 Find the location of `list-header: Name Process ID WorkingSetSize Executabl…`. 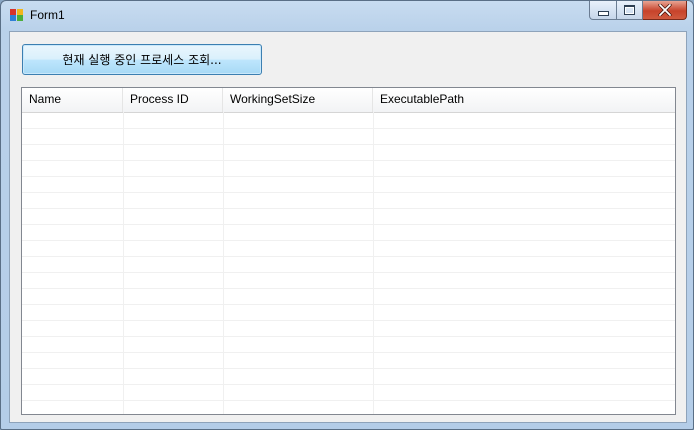

list-header: Name Process ID WorkingSetSize Executabl… is located at coordinates (348, 100).